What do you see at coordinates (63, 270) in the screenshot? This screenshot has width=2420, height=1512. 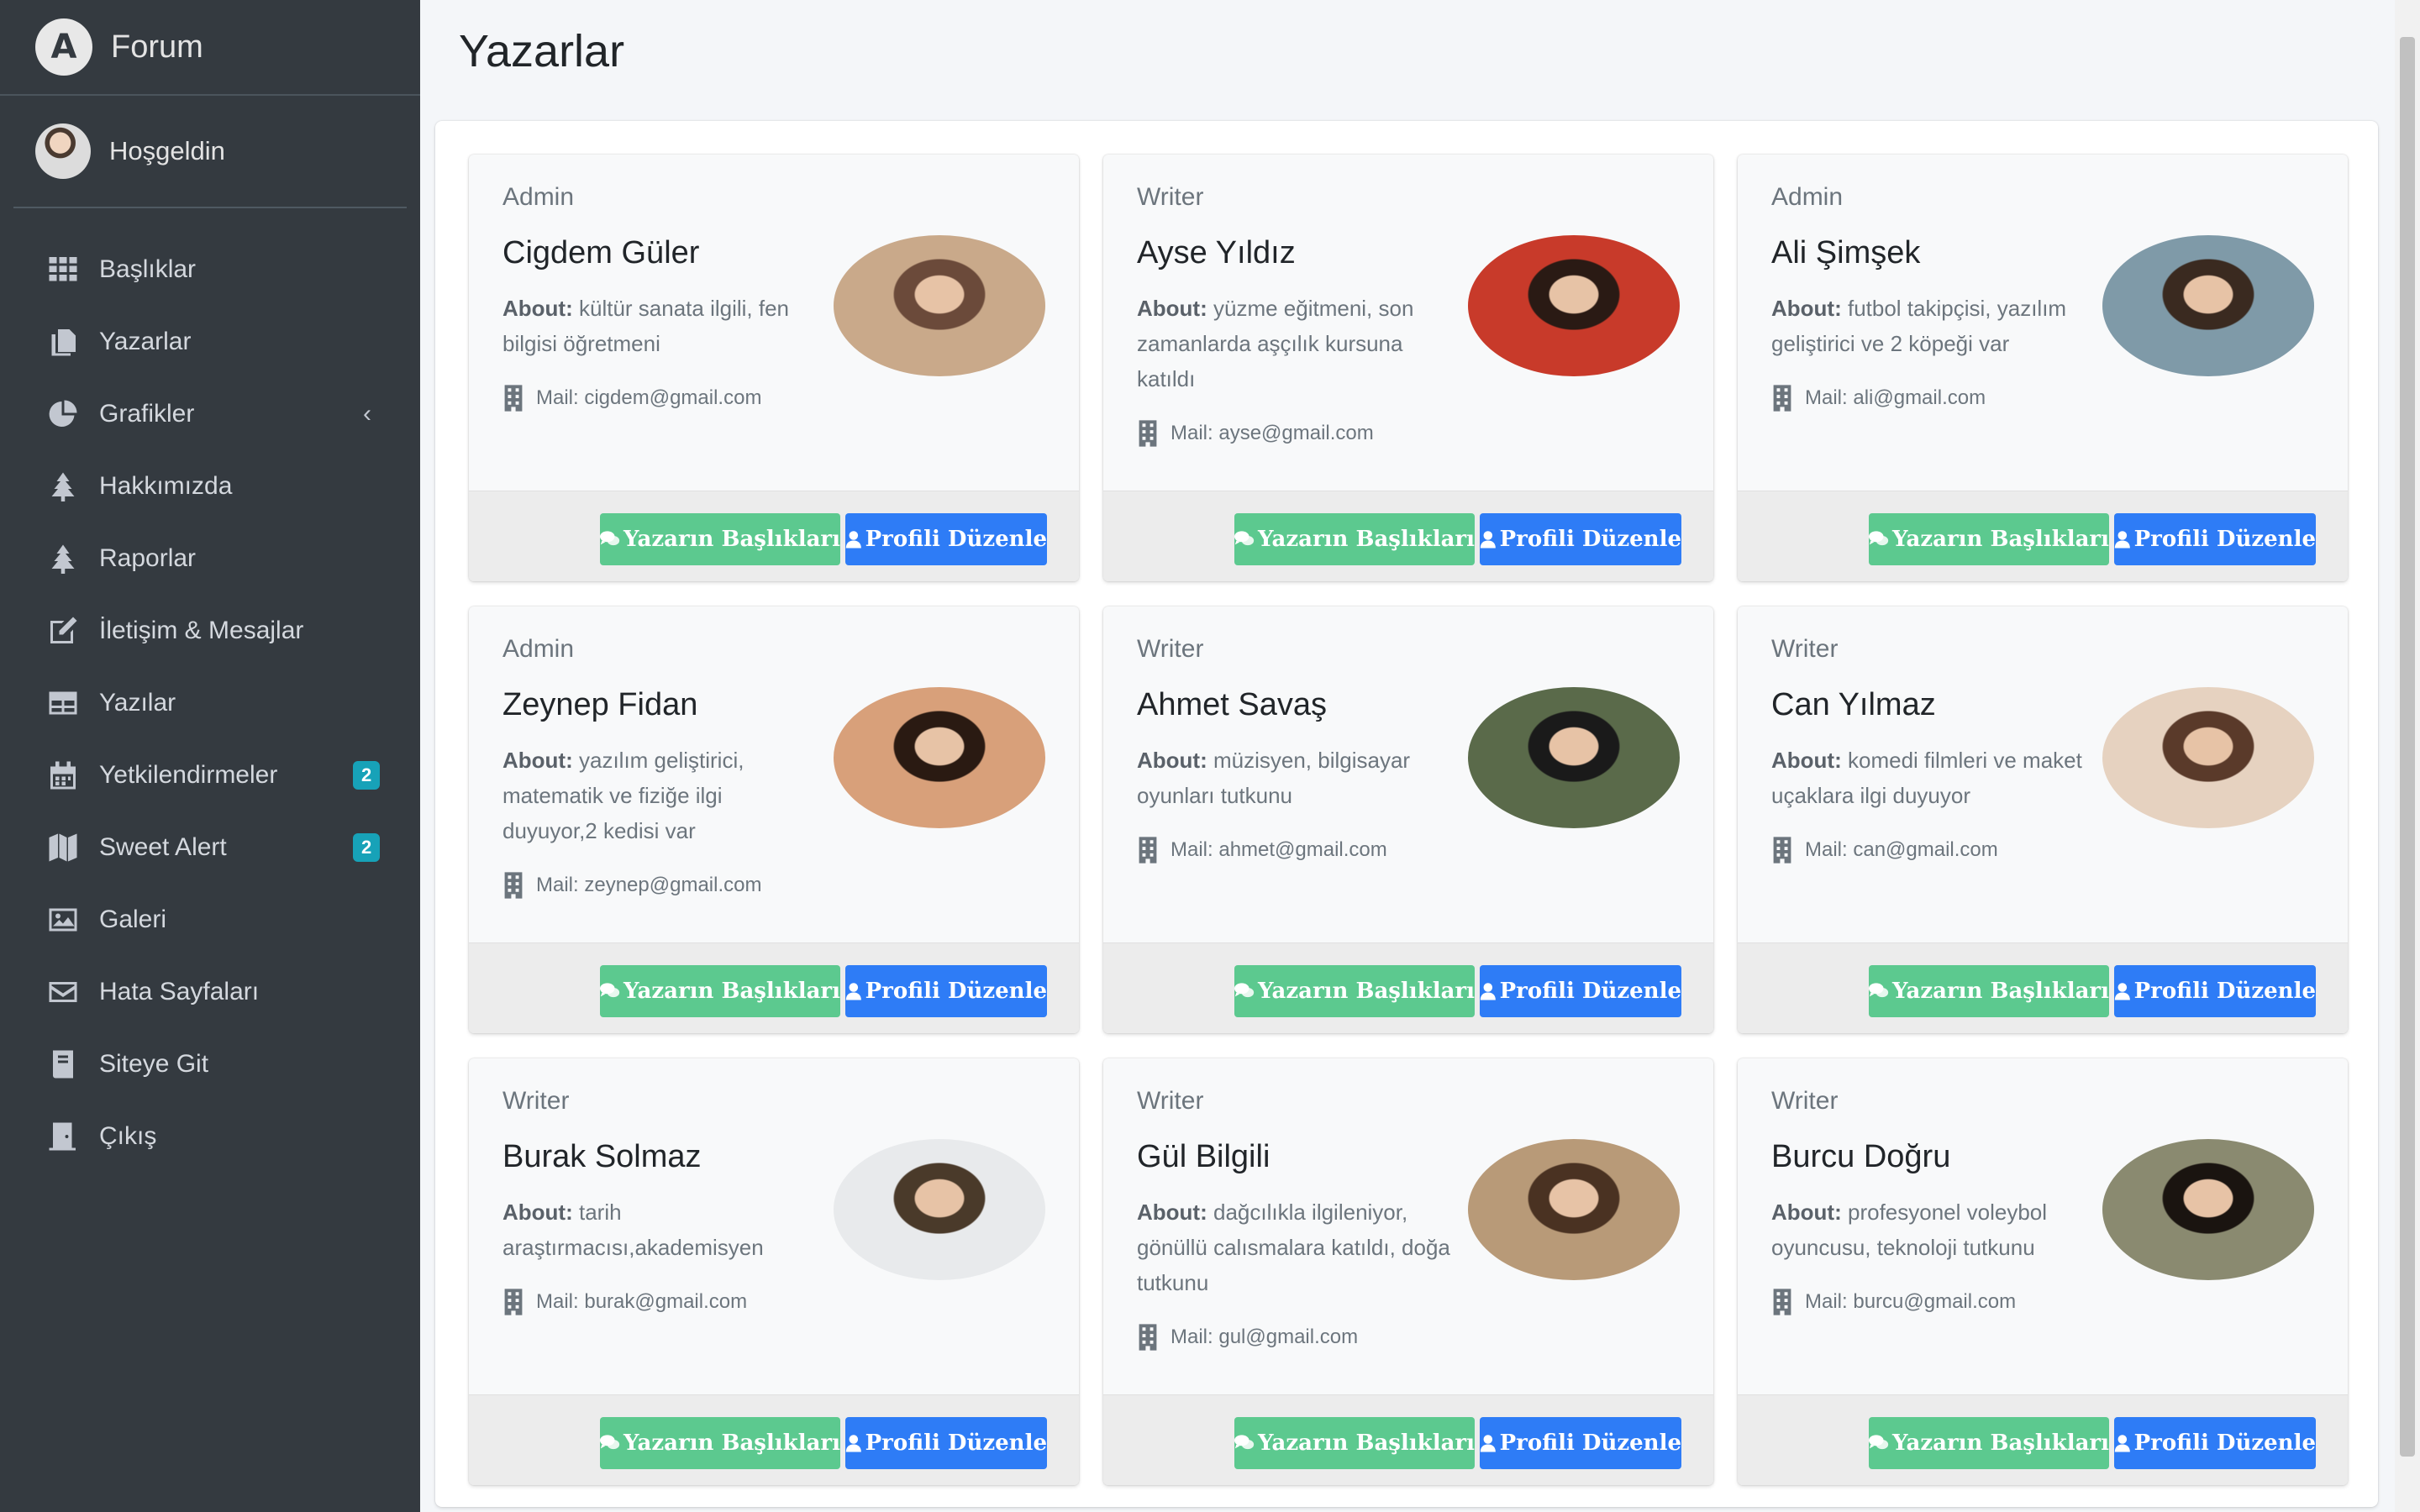 I see `grid-icon` at bounding box center [63, 270].